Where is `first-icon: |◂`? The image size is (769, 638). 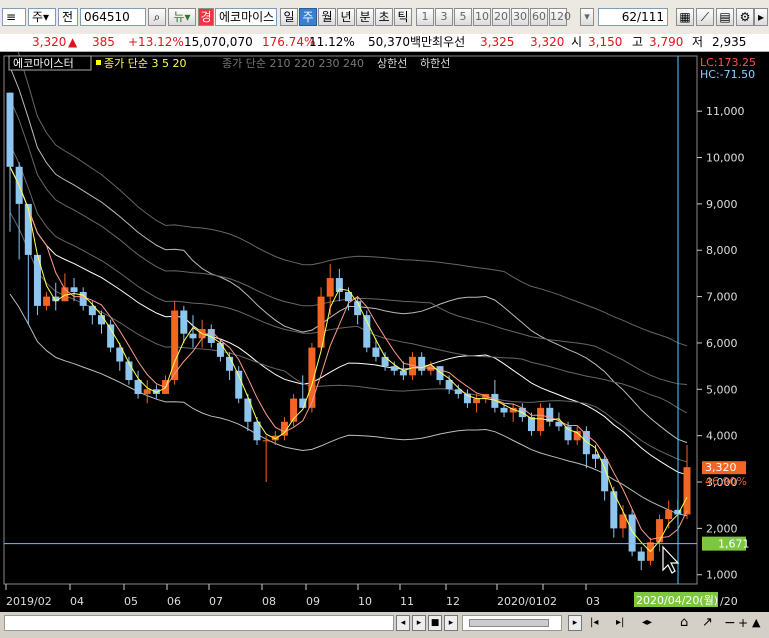
first-icon: |◂ is located at coordinates (602, 623).